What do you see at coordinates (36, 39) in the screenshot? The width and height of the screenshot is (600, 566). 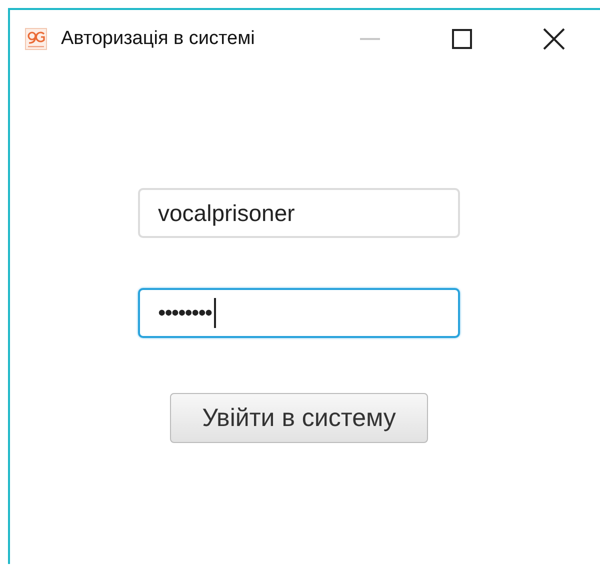 I see `app-logo-icon` at bounding box center [36, 39].